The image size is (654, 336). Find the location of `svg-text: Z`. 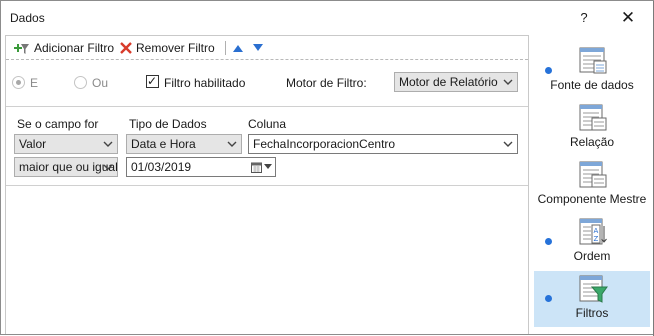

svg-text: Z is located at coordinates (596, 239).